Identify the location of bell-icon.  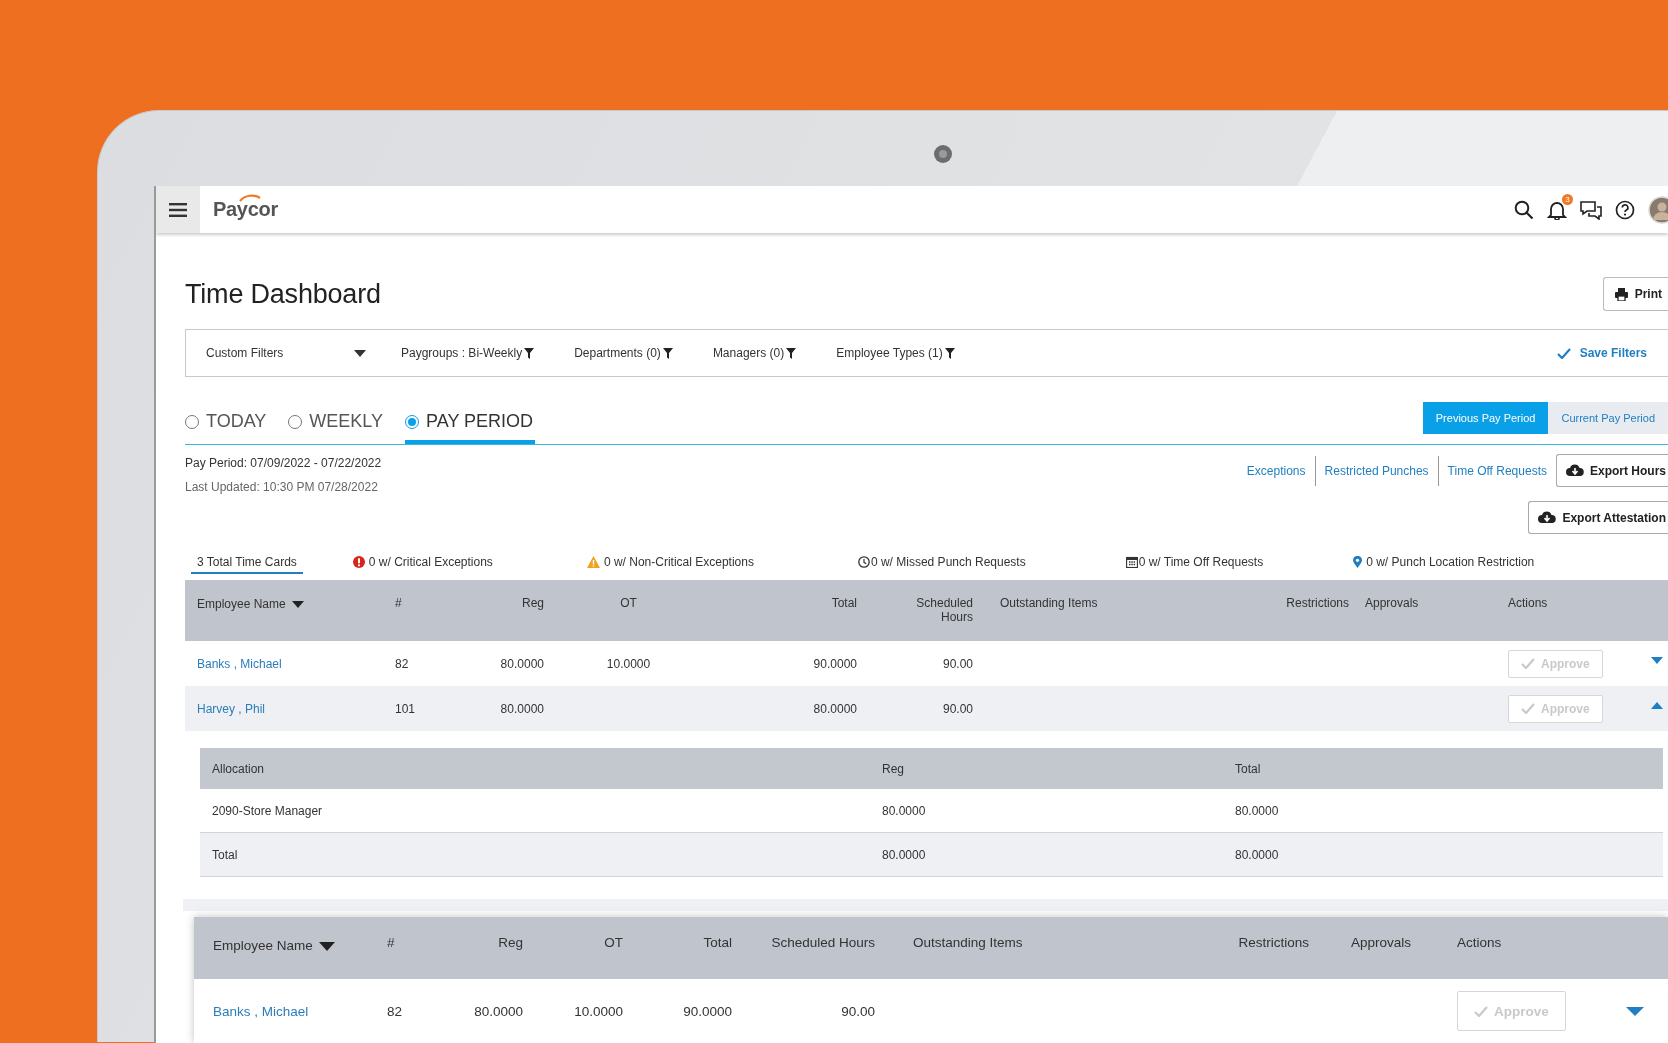
(1557, 209).